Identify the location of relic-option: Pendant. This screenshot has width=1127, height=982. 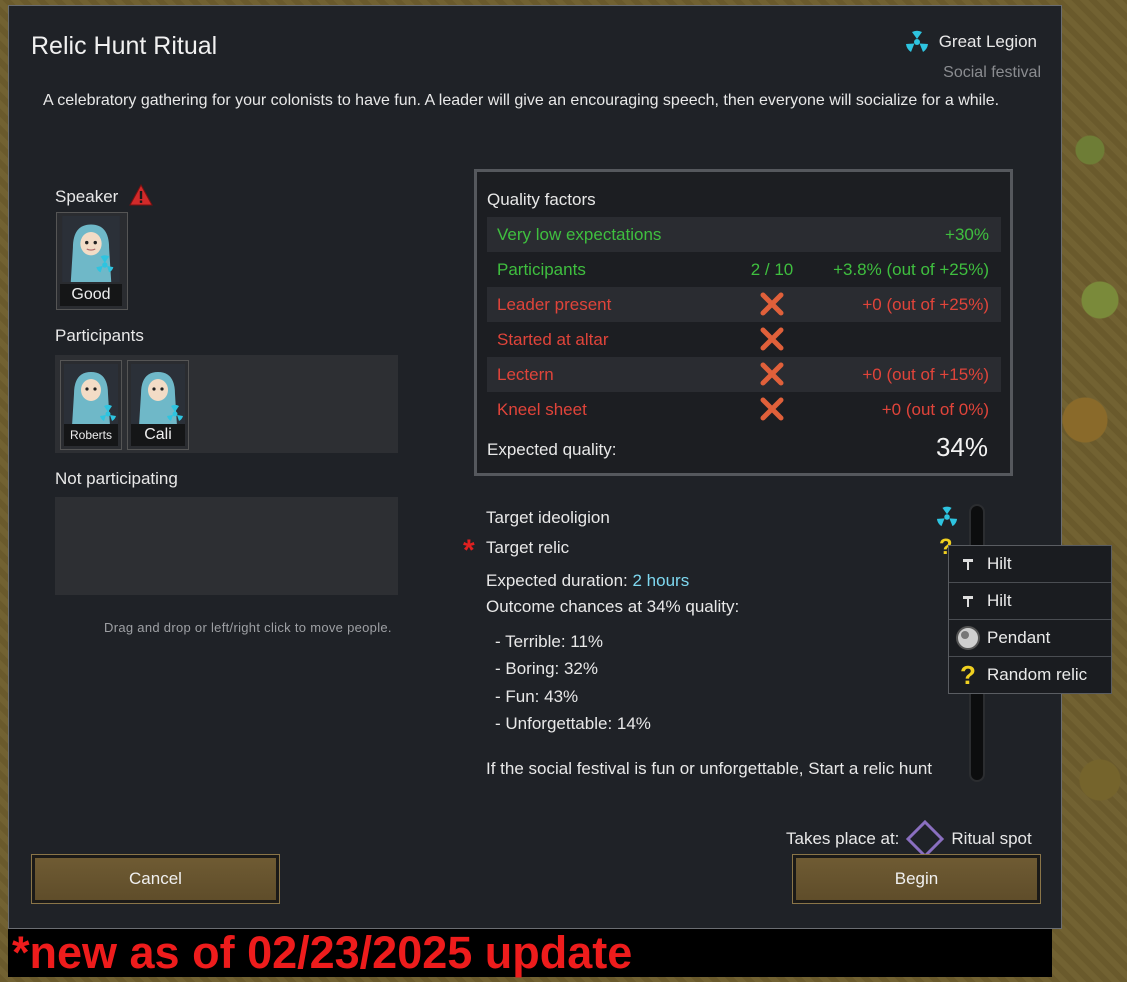
(1030, 638).